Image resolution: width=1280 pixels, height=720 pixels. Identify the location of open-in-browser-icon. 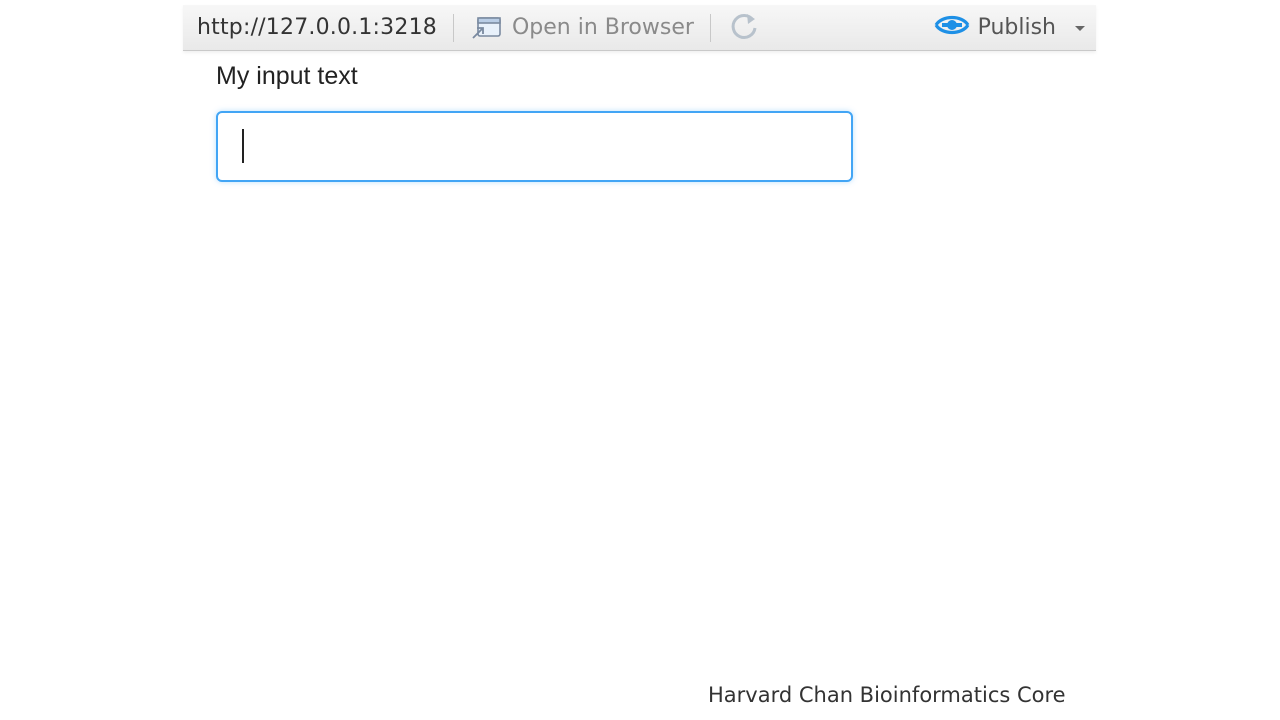
(486, 28).